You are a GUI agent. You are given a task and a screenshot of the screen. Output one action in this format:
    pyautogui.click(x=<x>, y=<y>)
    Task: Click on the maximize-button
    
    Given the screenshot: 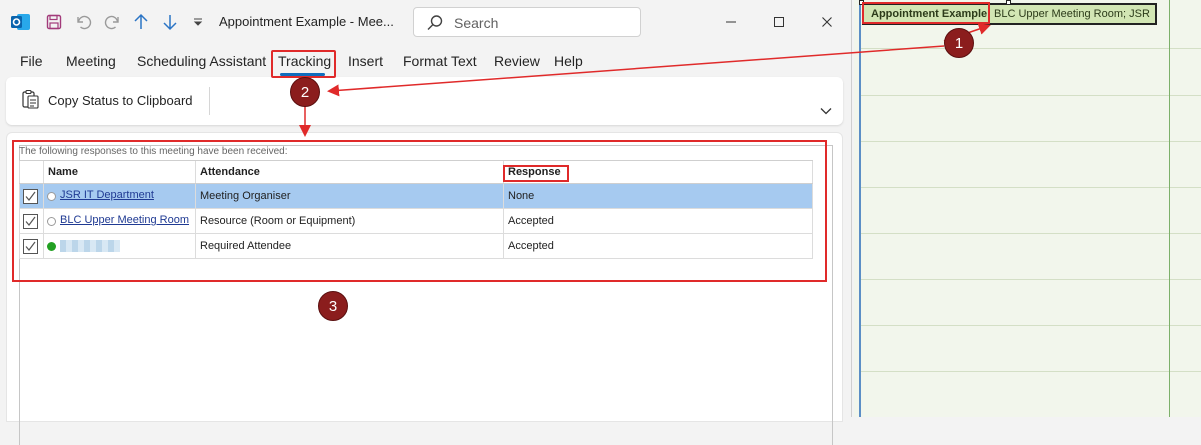 What is the action you would take?
    pyautogui.click(x=779, y=22)
    